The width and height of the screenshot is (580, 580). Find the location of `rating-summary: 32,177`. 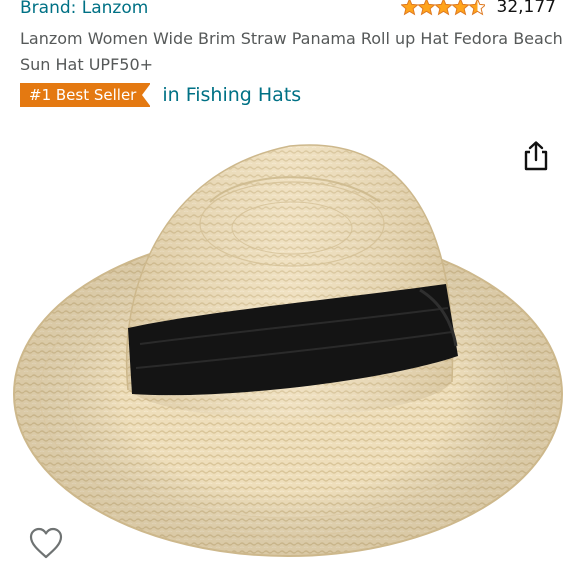

rating-summary: 32,177 is located at coordinates (478, 8).